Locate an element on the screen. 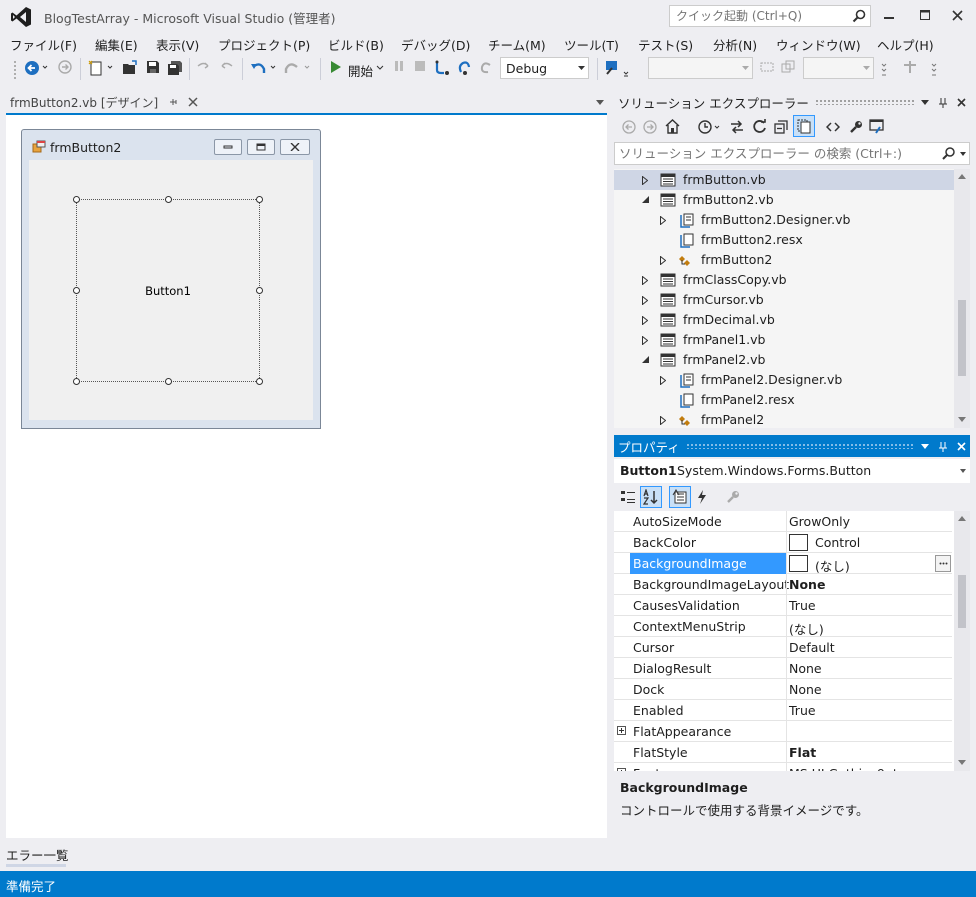  form-maximize-button is located at coordinates (261, 147).